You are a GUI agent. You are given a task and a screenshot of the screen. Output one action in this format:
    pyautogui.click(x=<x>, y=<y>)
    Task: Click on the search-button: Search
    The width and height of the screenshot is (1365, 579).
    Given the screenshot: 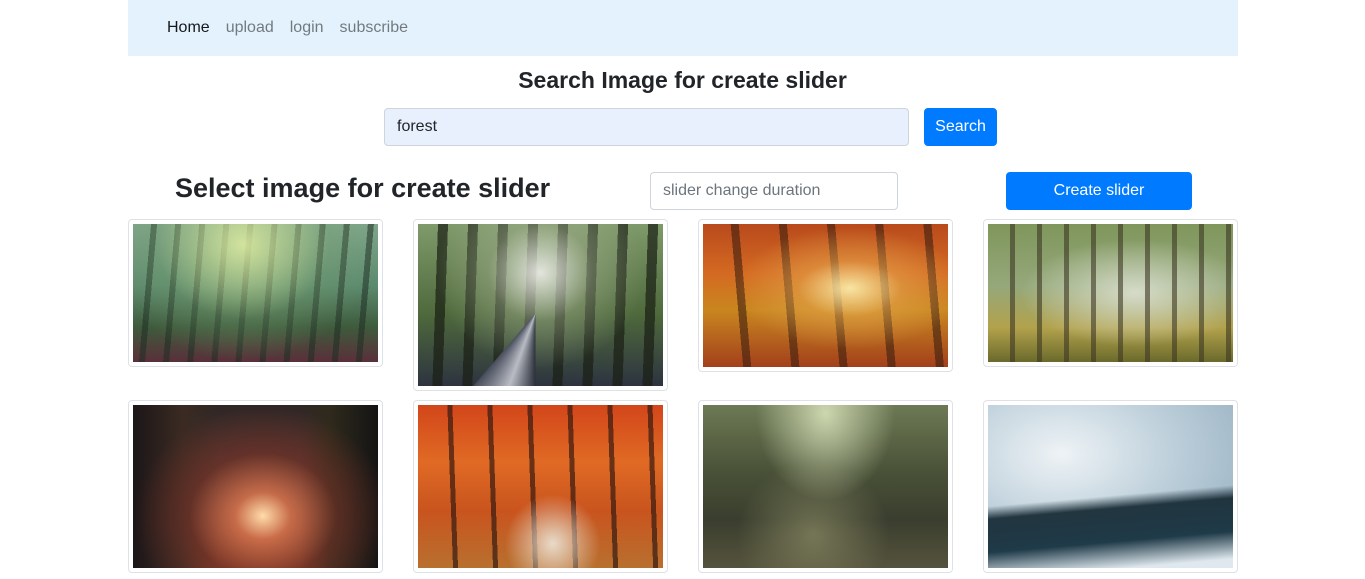 What is the action you would take?
    pyautogui.click(x=960, y=127)
    